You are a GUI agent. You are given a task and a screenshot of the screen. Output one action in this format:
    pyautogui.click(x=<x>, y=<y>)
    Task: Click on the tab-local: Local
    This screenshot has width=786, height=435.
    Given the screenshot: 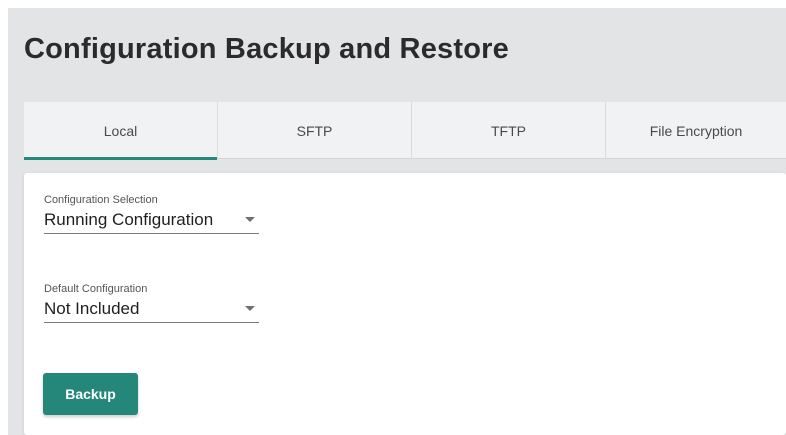 What is the action you would take?
    pyautogui.click(x=121, y=131)
    